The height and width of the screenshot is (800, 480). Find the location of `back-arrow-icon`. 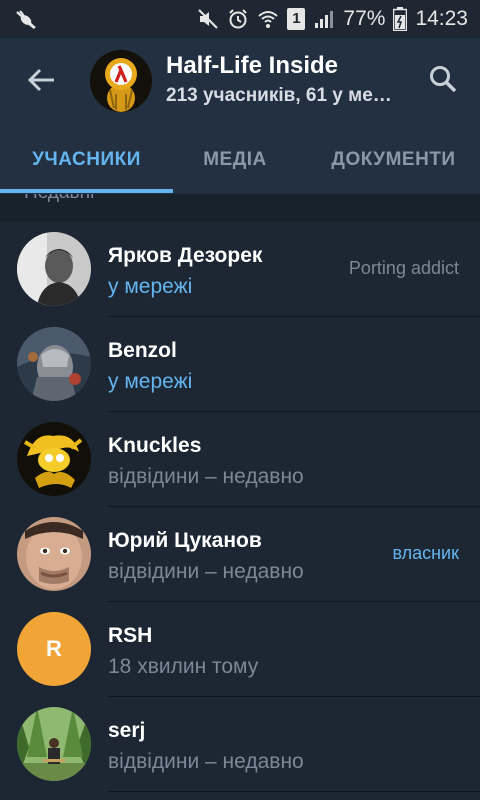

back-arrow-icon is located at coordinates (42, 80).